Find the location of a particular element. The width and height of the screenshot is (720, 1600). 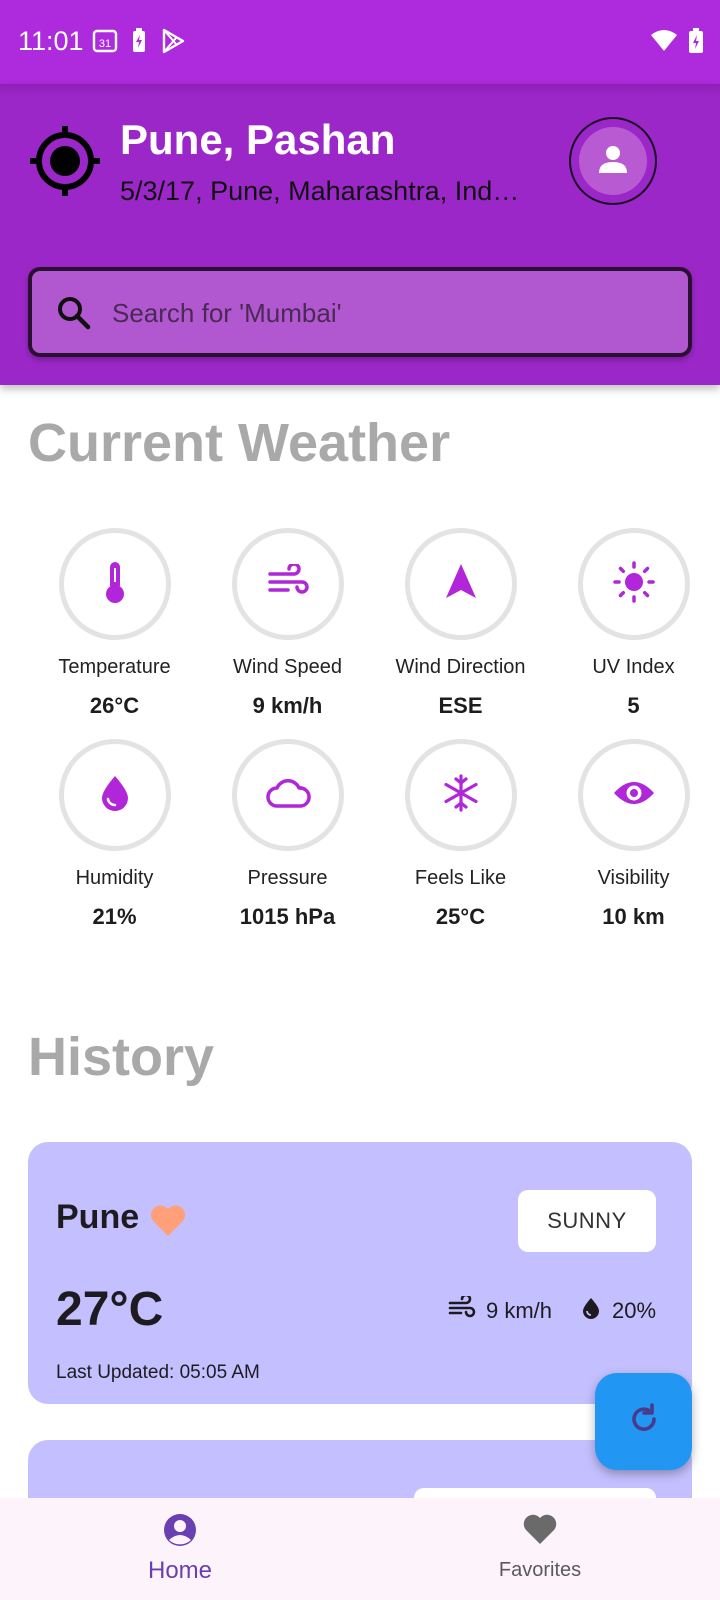

history-title: History is located at coordinates (121, 1057).